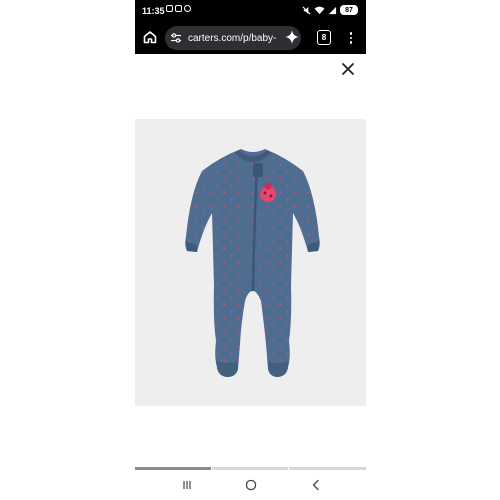 This screenshot has height=500, width=500. I want to click on browser-toolbar: carters.com/p/baby- 8, so click(250, 38).